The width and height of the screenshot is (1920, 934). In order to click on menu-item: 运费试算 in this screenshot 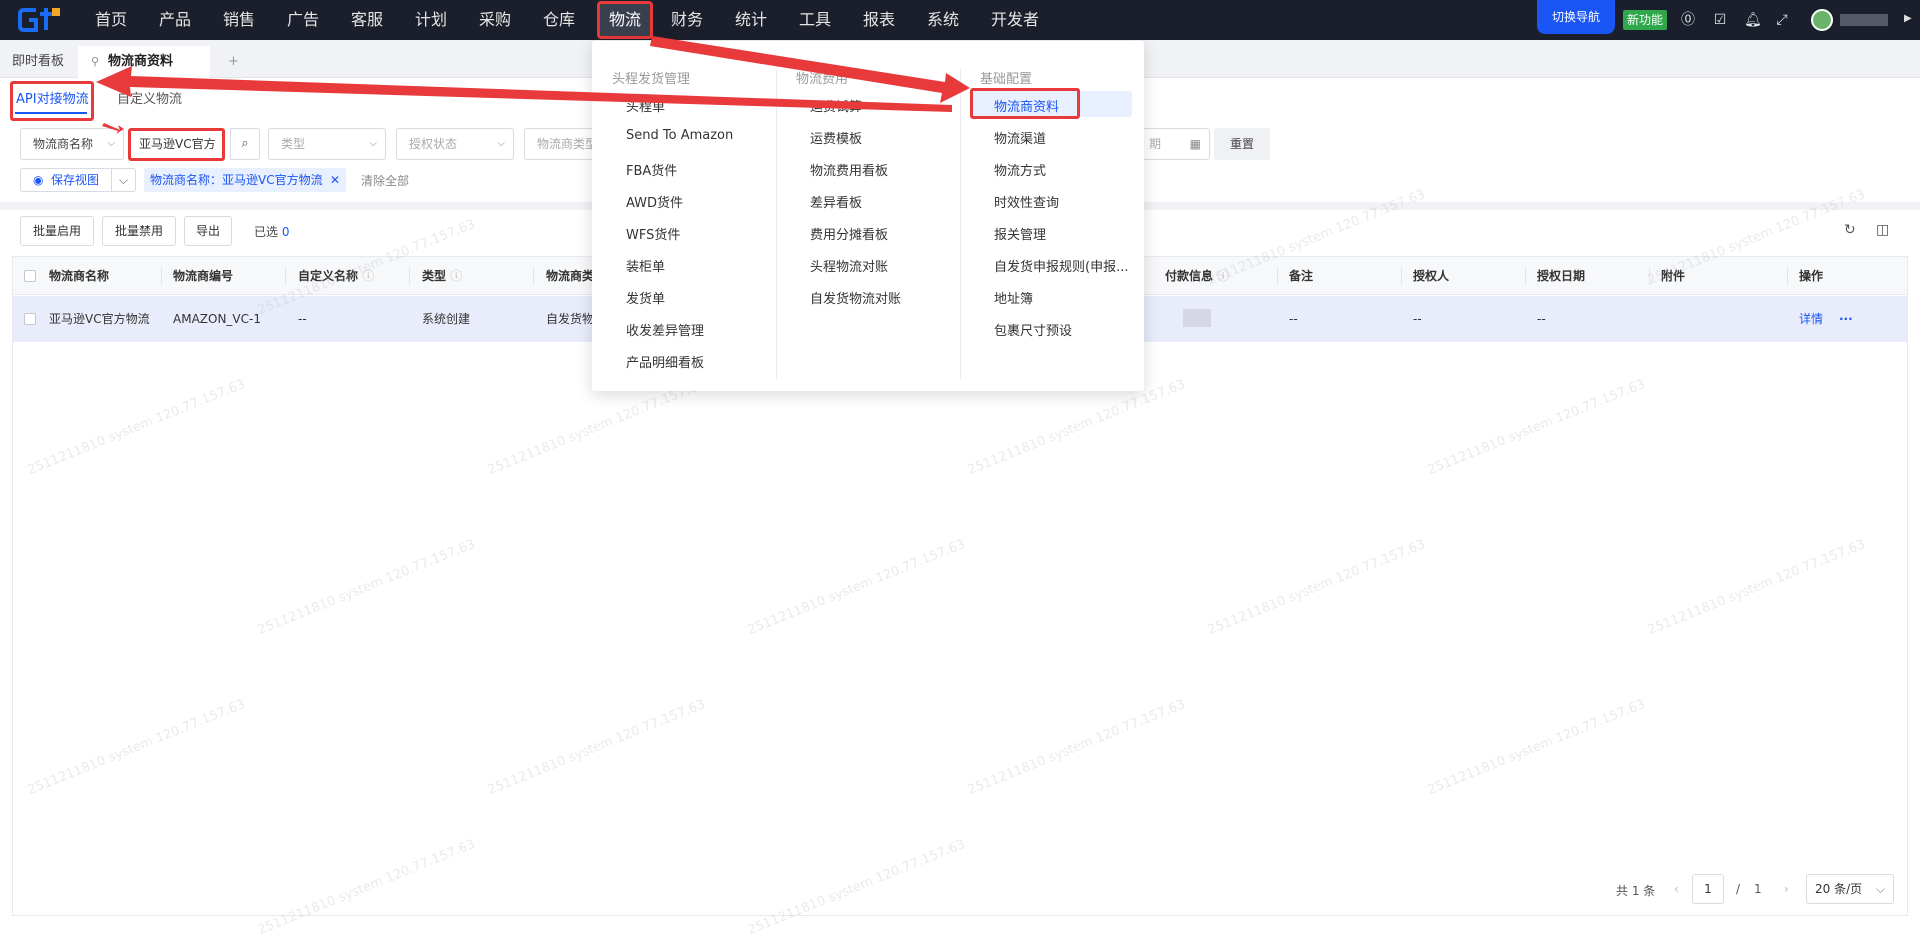, I will do `click(836, 105)`.